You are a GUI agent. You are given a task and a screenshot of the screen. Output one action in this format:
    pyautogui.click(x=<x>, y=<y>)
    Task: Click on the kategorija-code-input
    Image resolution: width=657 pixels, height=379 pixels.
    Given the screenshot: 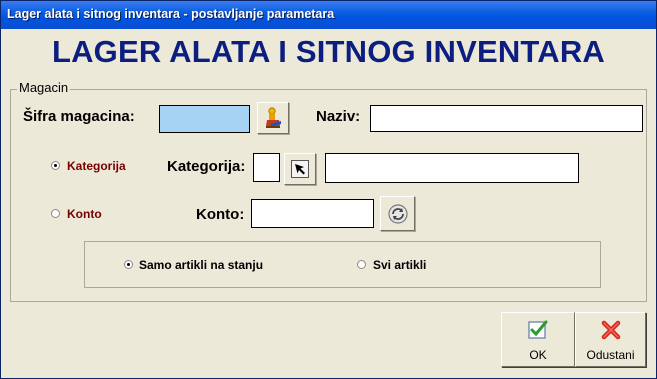 What is the action you would take?
    pyautogui.click(x=266, y=167)
    